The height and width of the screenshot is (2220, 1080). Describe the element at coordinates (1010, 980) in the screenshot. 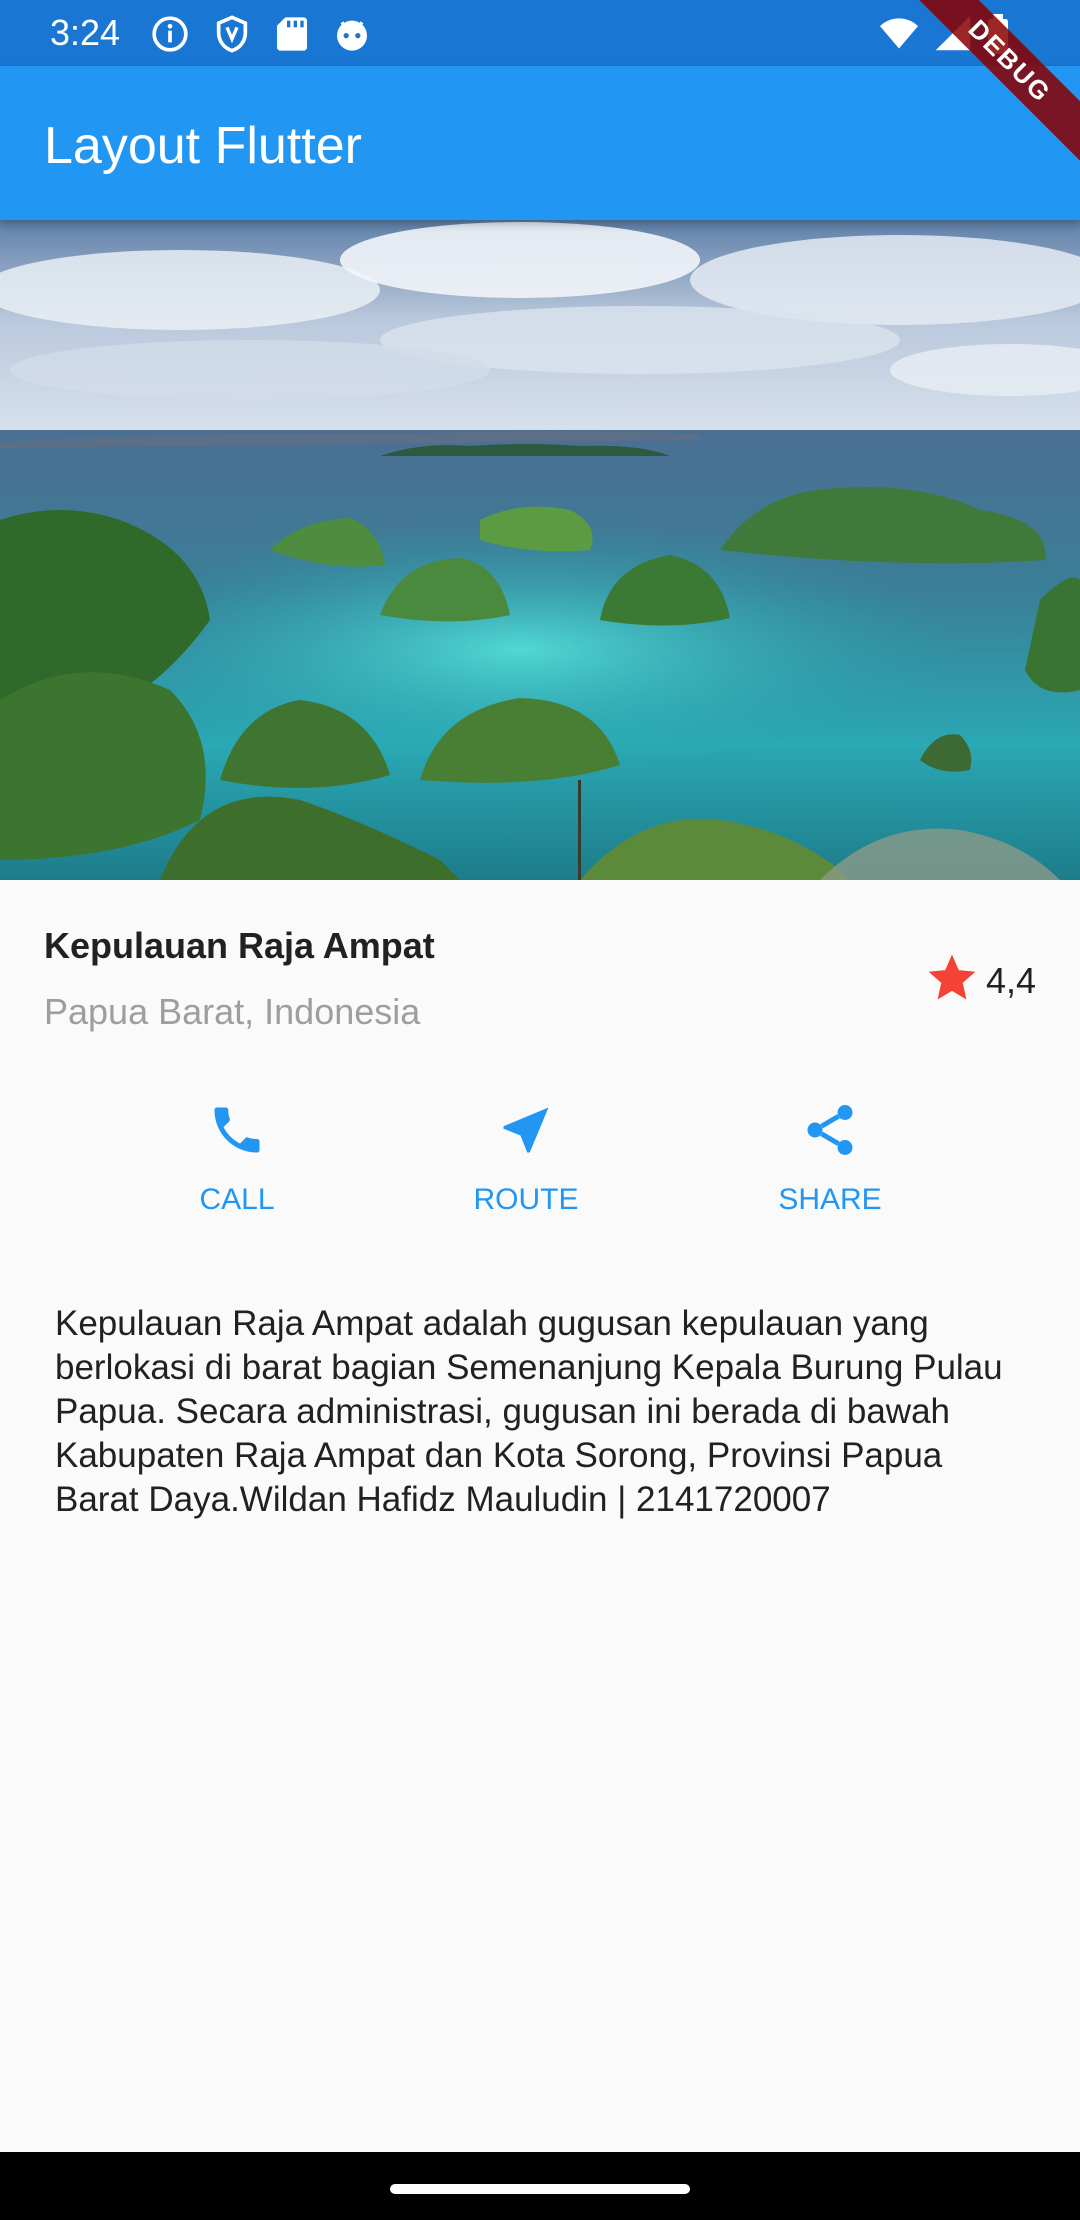

I see `rating-value: 4,4` at that location.